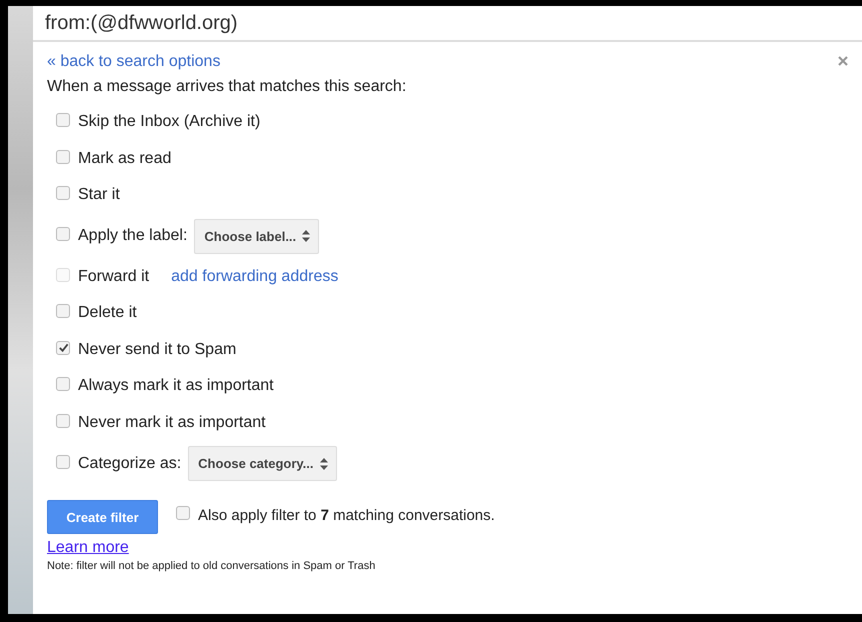 The image size is (862, 622). What do you see at coordinates (172, 423) in the screenshot?
I see `option-label: Never mark it as important` at bounding box center [172, 423].